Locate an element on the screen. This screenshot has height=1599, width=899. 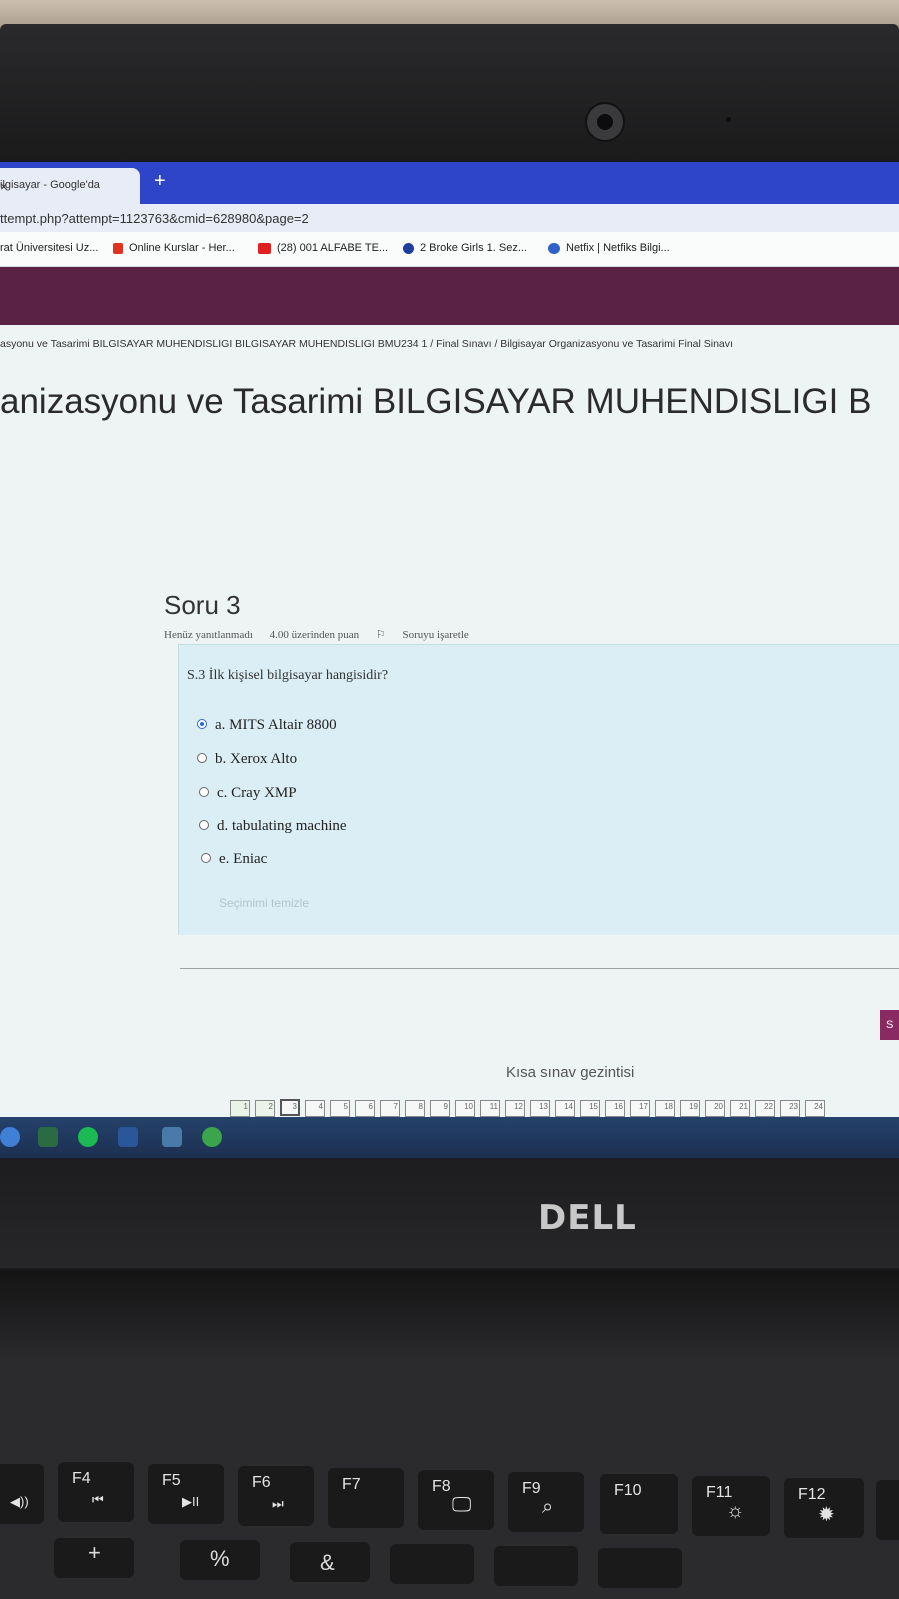
spotify-icon is located at coordinates (88, 1137).